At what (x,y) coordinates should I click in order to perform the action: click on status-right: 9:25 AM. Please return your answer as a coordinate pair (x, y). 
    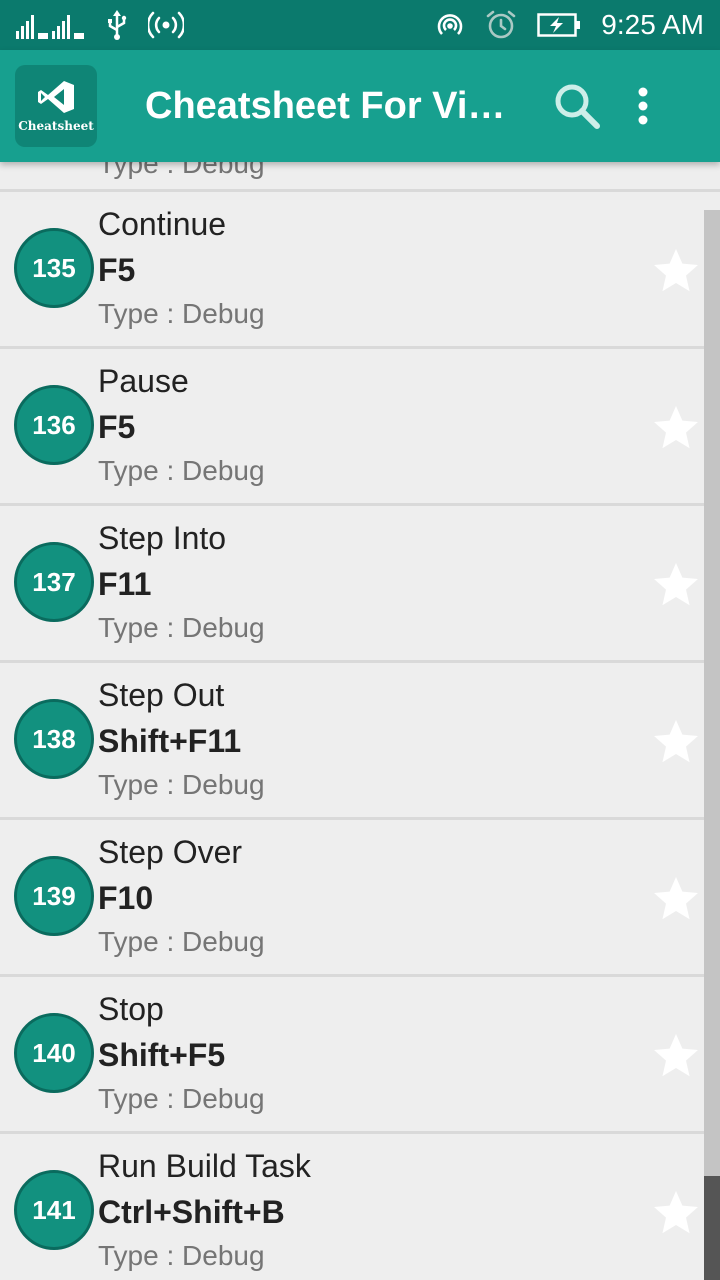
    Looking at the image, I should click on (569, 25).